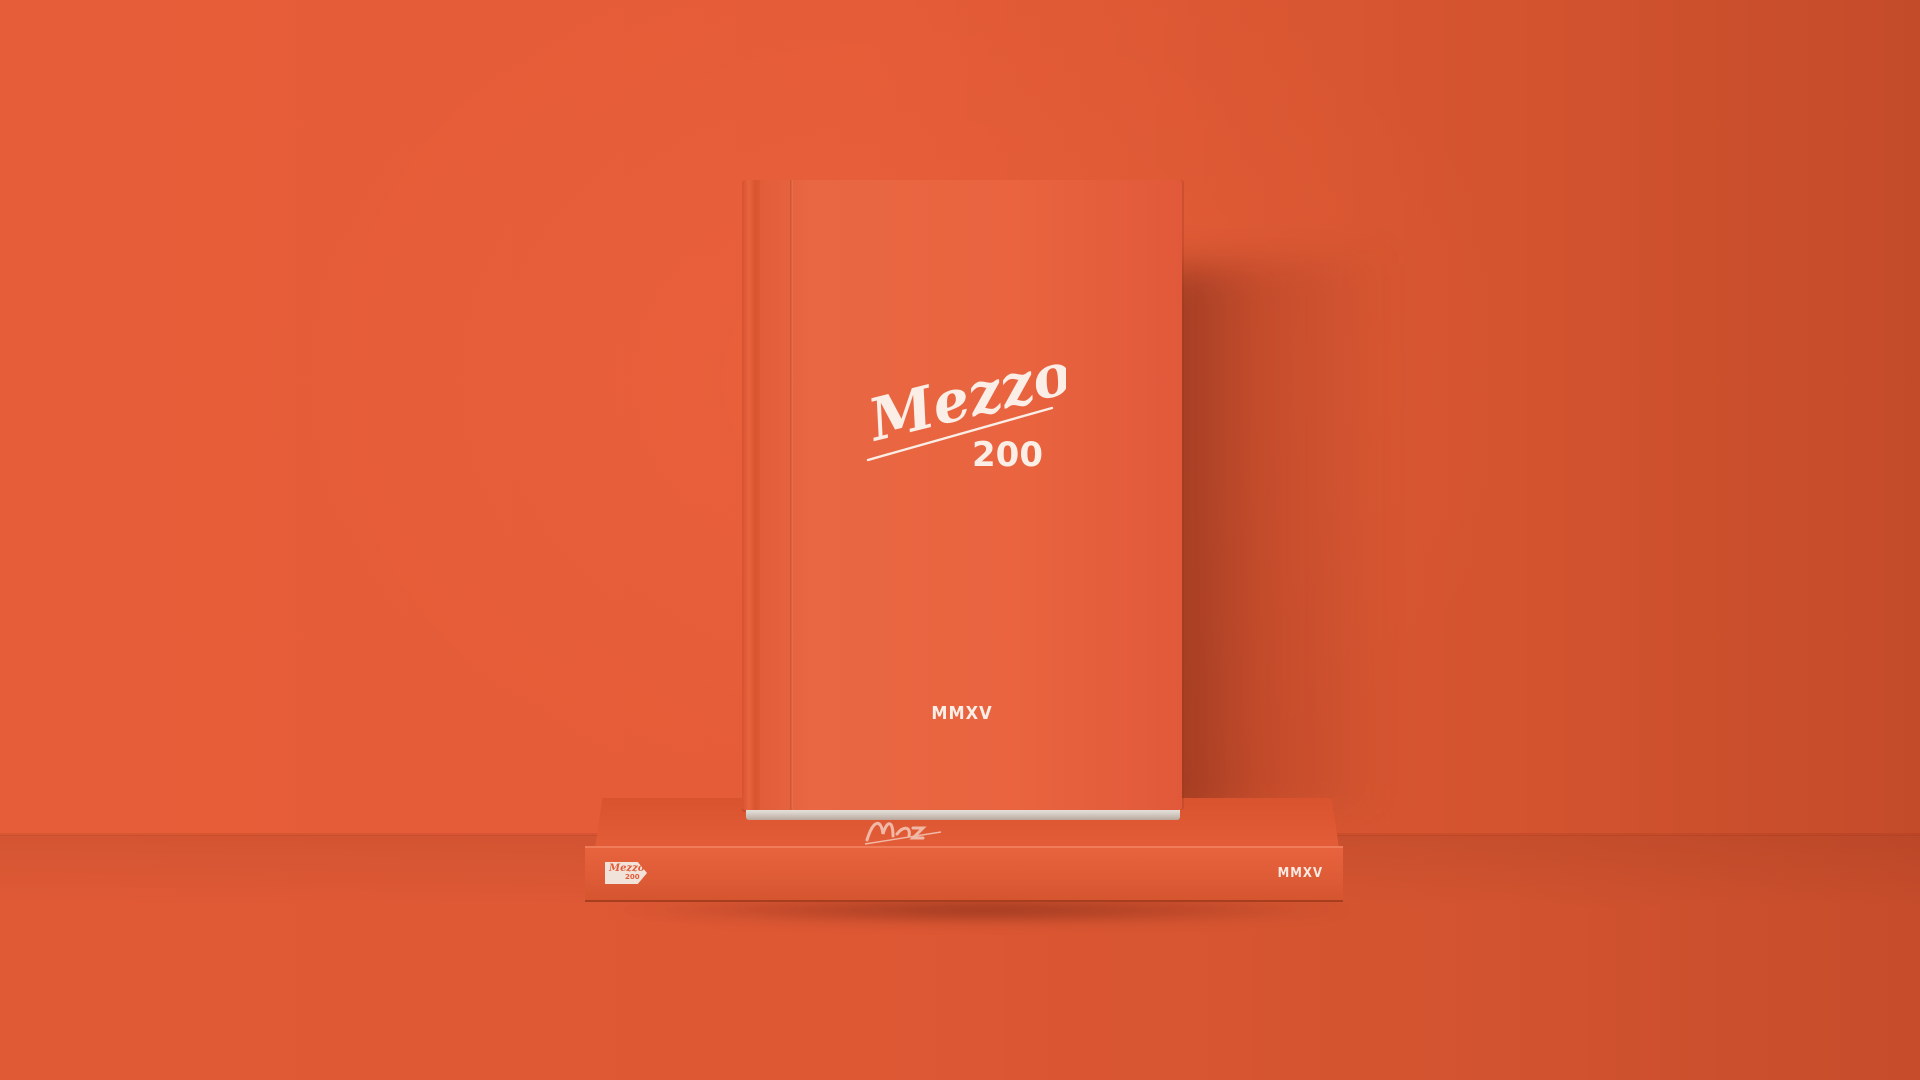 This screenshot has width=1920, height=1080. What do you see at coordinates (1300, 873) in the screenshot?
I see `spine-year: MMXV` at bounding box center [1300, 873].